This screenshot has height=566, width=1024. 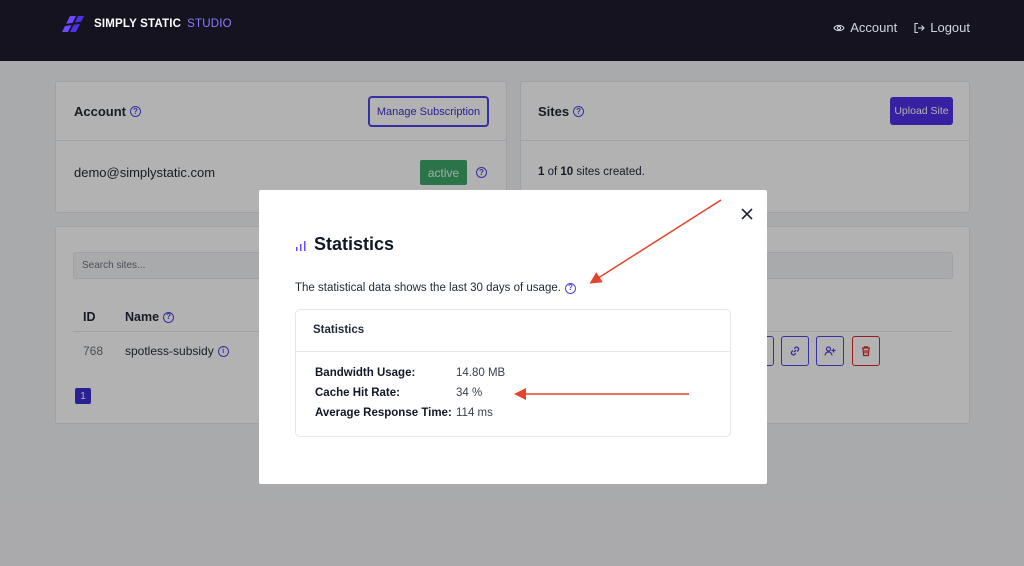 I want to click on stat-label: Bandwidth Usage:, so click(x=365, y=373).